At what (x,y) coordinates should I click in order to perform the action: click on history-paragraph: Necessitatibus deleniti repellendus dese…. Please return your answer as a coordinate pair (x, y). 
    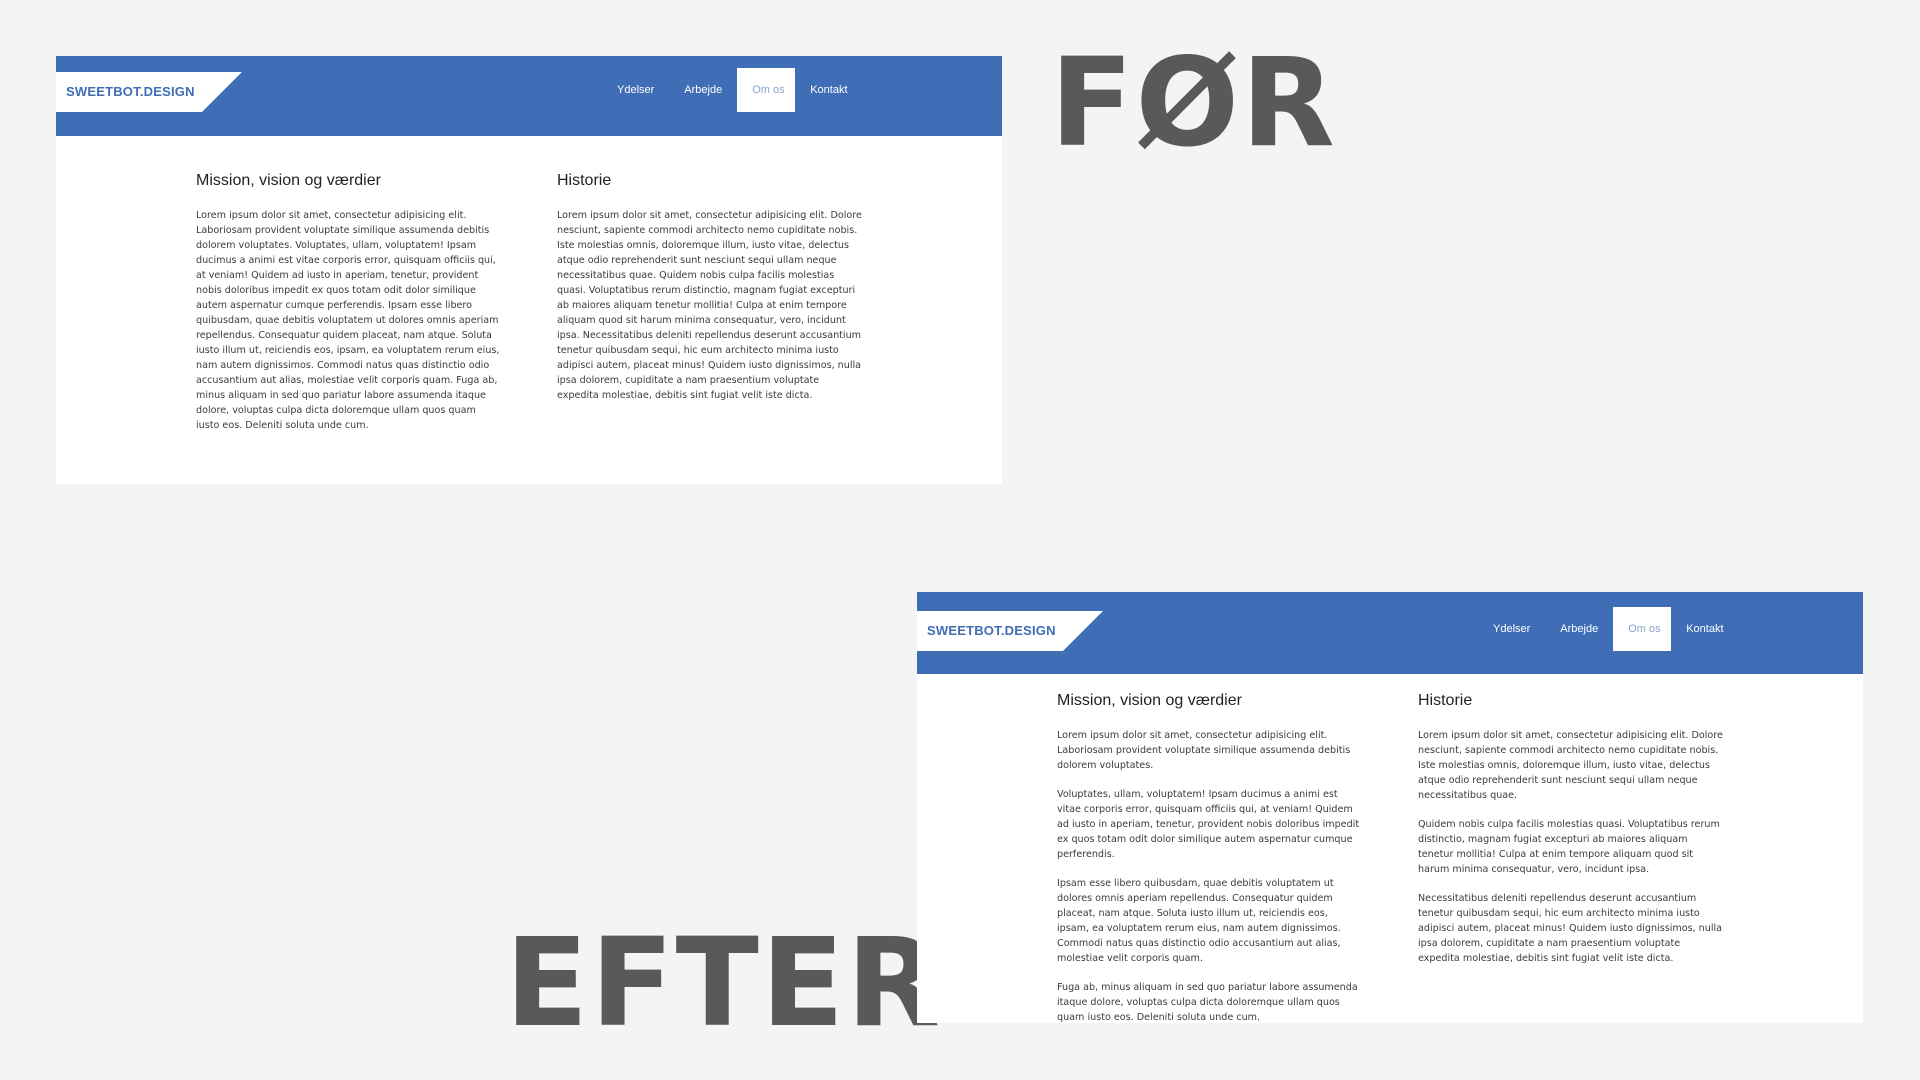
    Looking at the image, I should click on (1570, 928).